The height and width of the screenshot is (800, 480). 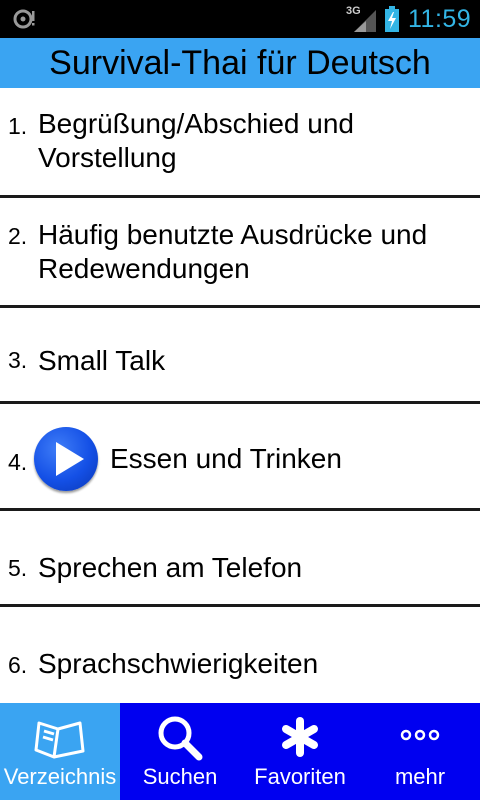 What do you see at coordinates (144, 268) in the screenshot?
I see `item-label-line2: Redewendungen` at bounding box center [144, 268].